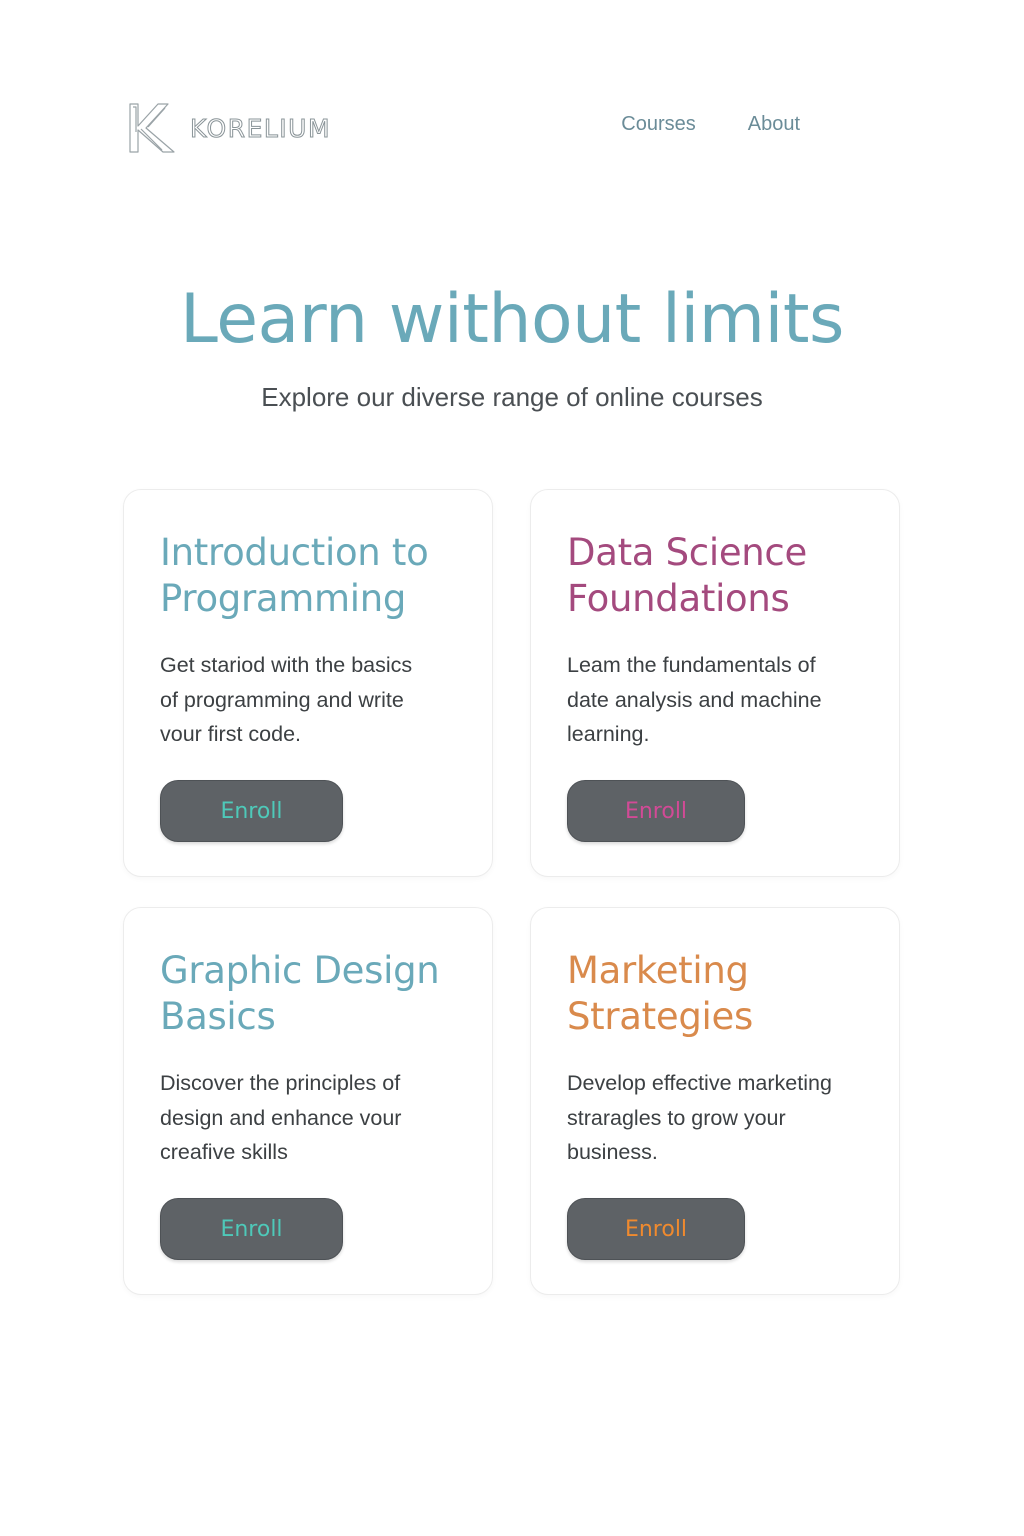 This screenshot has height=1536, width=1024. What do you see at coordinates (676, 1117) in the screenshot?
I see `course-description-line: straragles to grow your` at bounding box center [676, 1117].